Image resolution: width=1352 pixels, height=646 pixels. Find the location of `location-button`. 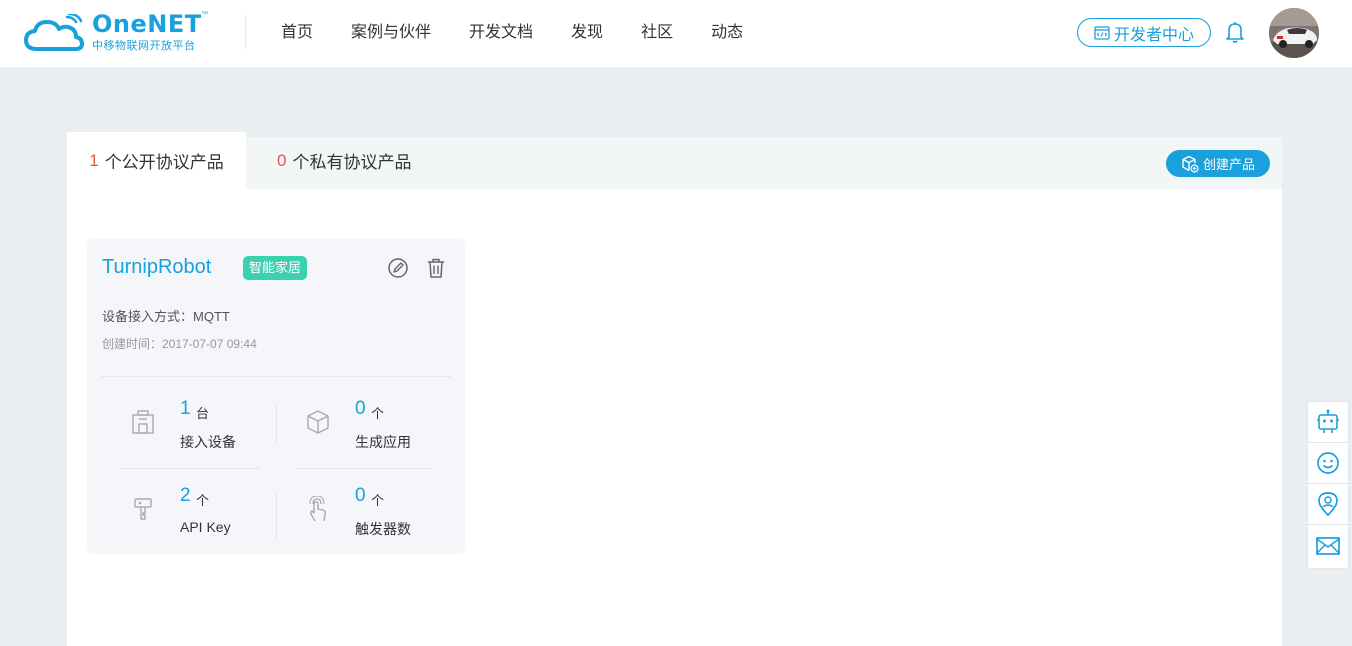

location-button is located at coordinates (1328, 504).